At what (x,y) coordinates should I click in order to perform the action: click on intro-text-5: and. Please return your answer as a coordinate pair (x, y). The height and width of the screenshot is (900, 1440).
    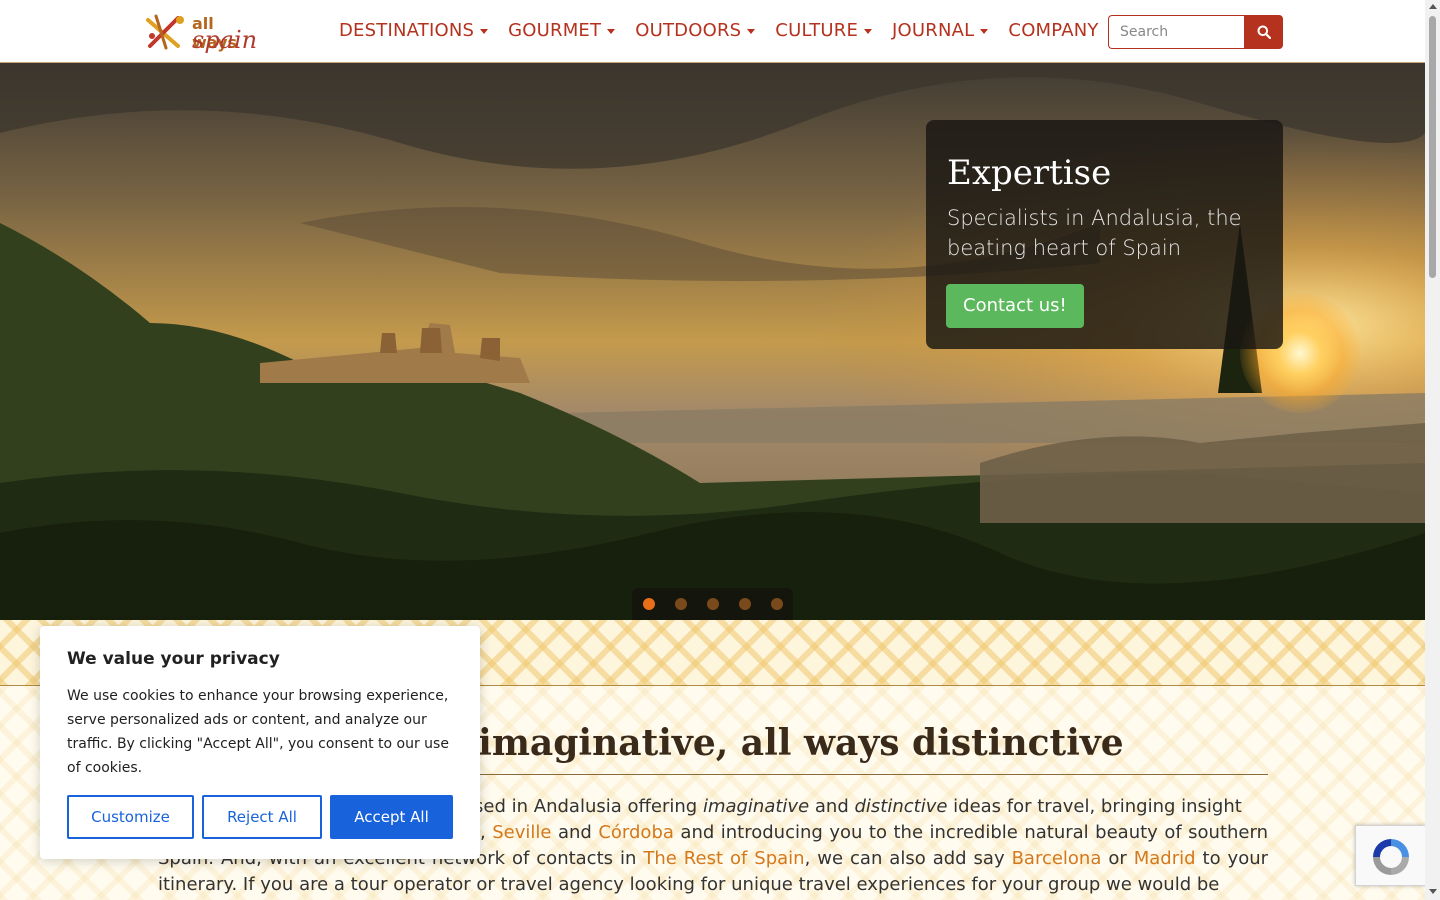
    Looking at the image, I should click on (575, 832).